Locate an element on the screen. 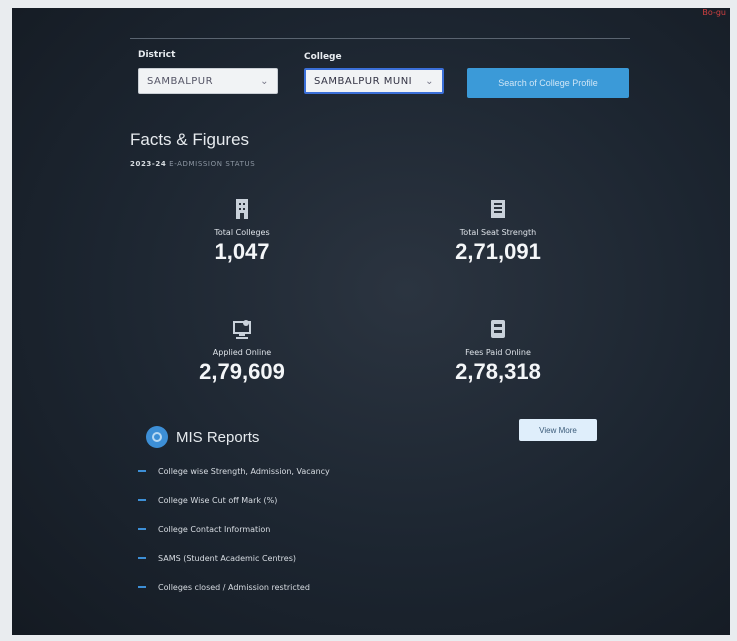  stat-label: Fees Paid Online is located at coordinates (498, 352).